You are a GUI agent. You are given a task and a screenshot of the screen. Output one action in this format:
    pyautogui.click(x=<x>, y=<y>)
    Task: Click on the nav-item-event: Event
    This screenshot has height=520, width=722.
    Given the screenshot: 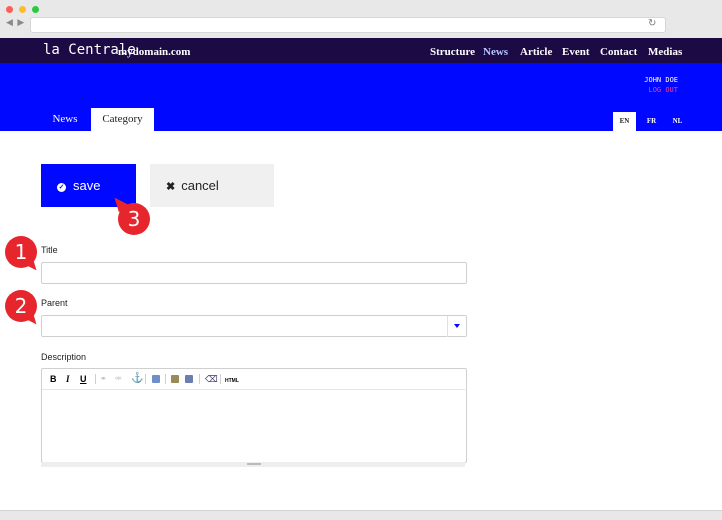 What is the action you would take?
    pyautogui.click(x=576, y=52)
    